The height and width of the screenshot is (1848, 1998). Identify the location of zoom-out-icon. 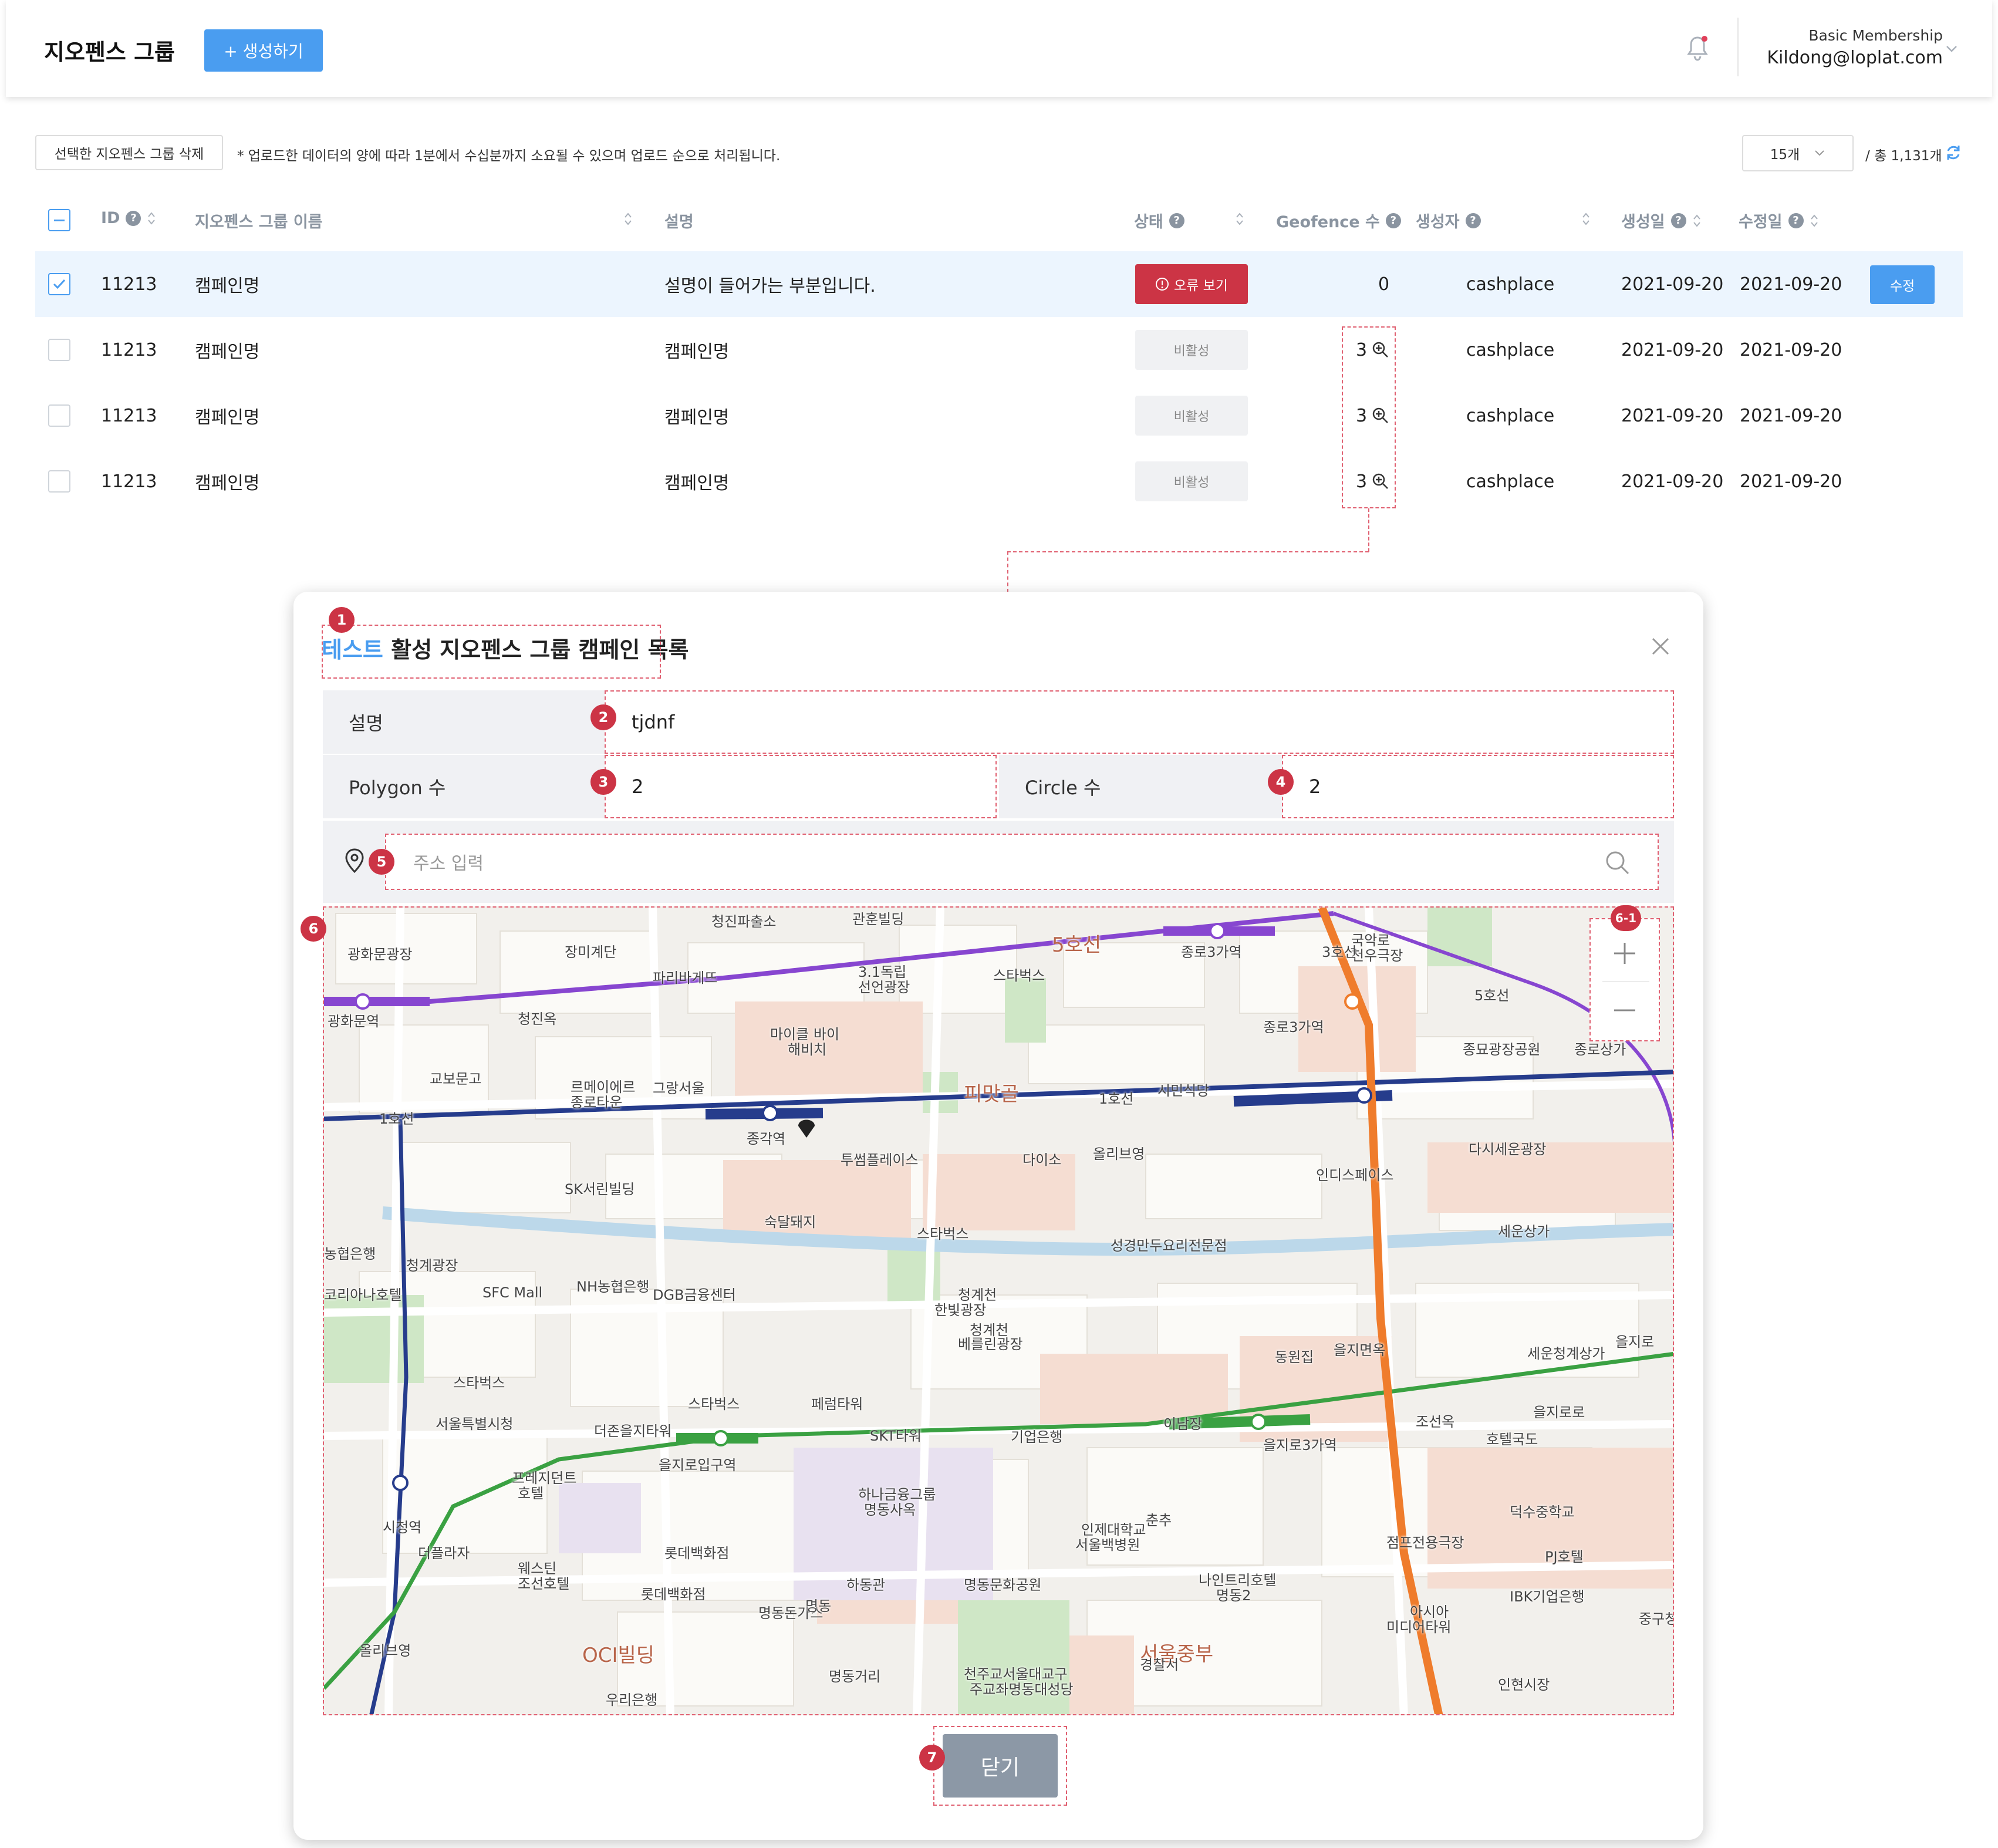
(1625, 1010).